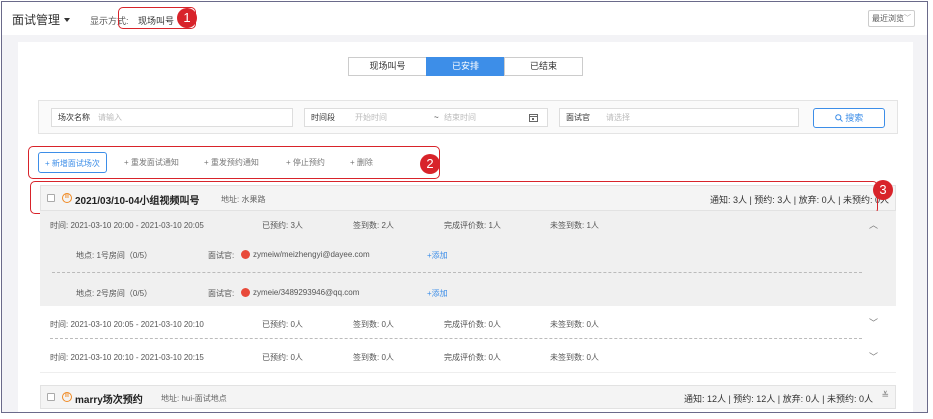 This screenshot has width=933, height=419. What do you see at coordinates (194, 398) in the screenshot?
I see `session-address: 地址: hui-面试地点` at bounding box center [194, 398].